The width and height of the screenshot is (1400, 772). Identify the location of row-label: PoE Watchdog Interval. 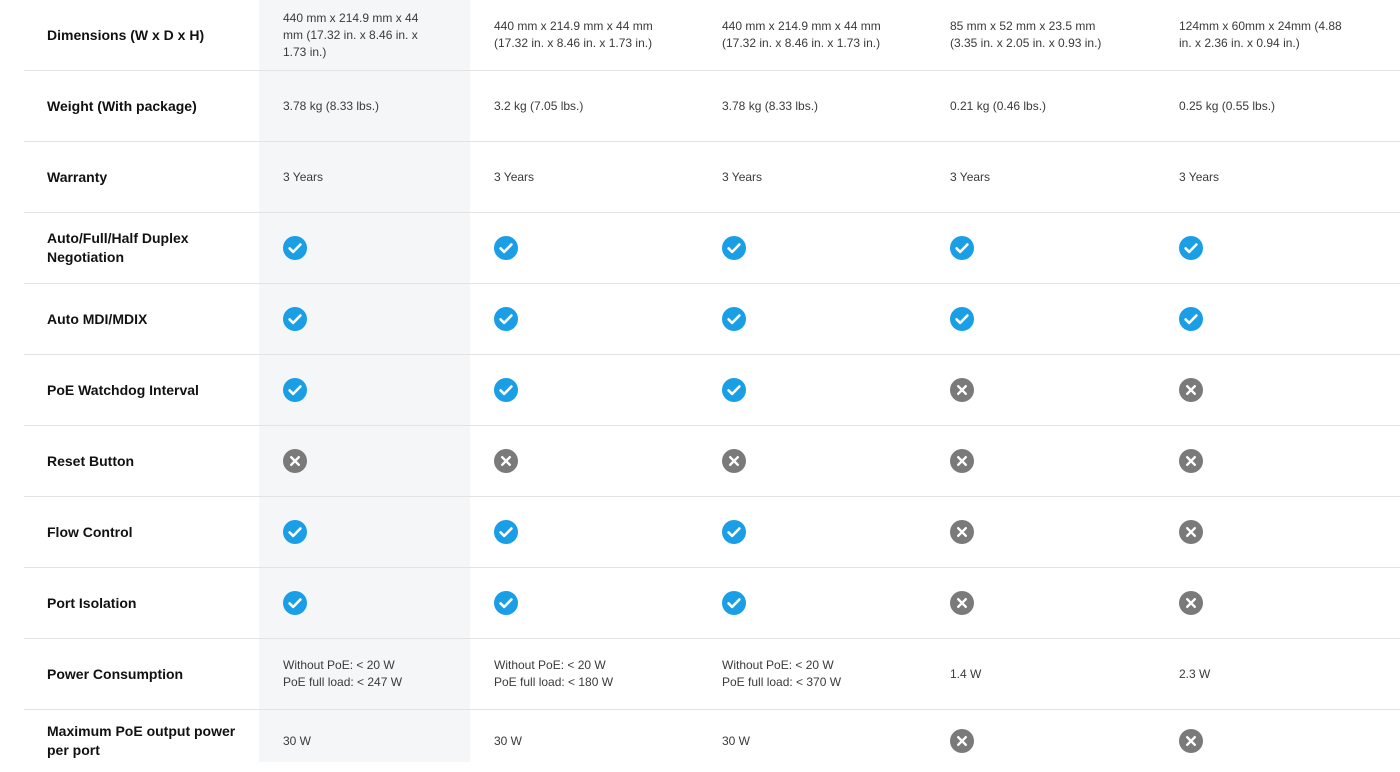
(123, 389).